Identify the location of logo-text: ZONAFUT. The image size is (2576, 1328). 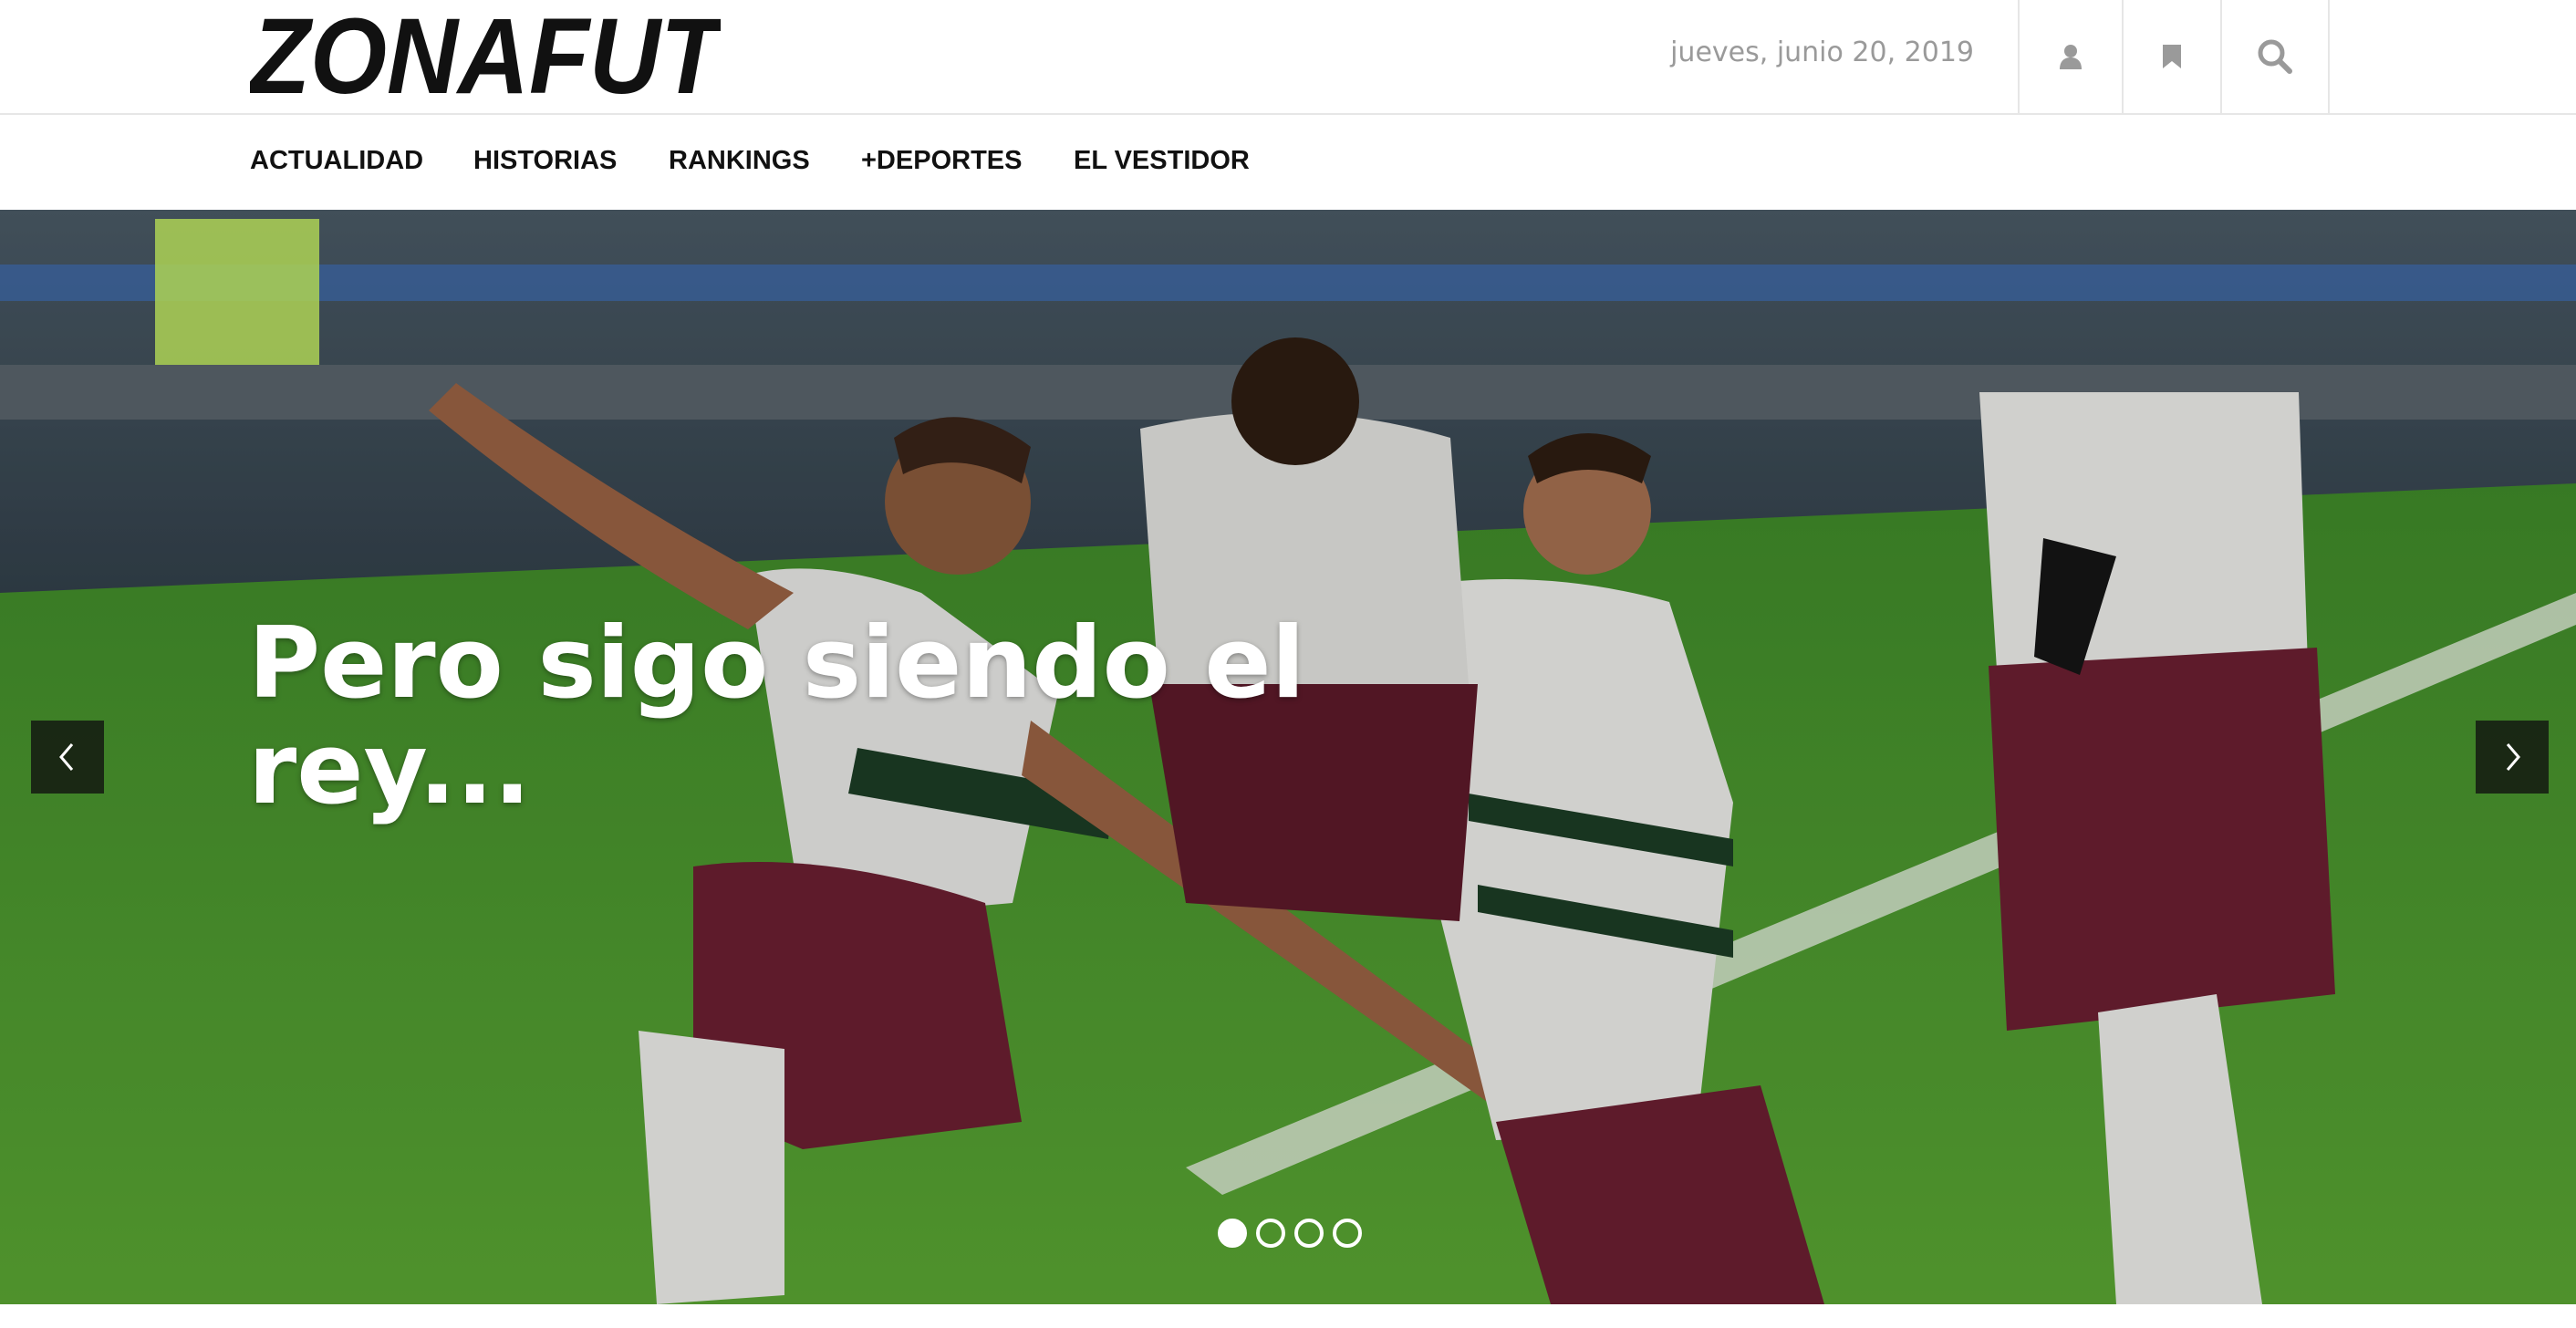
(486, 54).